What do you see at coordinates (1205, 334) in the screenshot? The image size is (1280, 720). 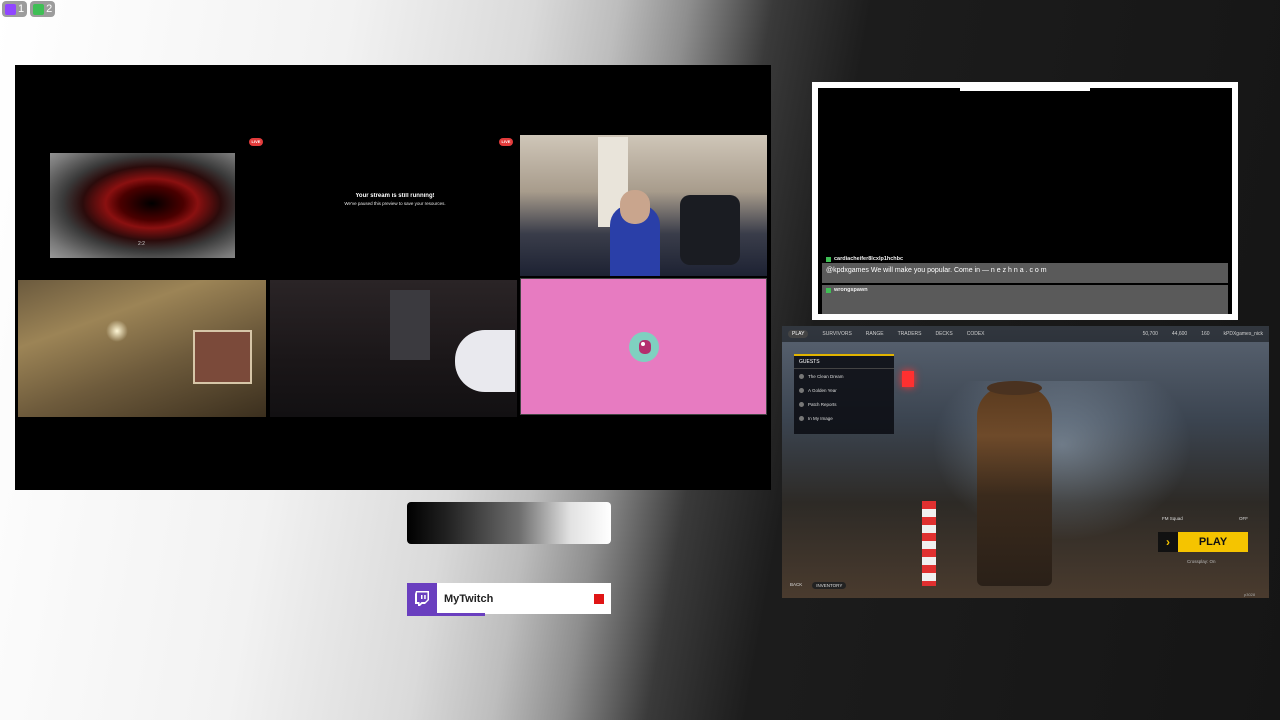 I see `currency-3: 160` at bounding box center [1205, 334].